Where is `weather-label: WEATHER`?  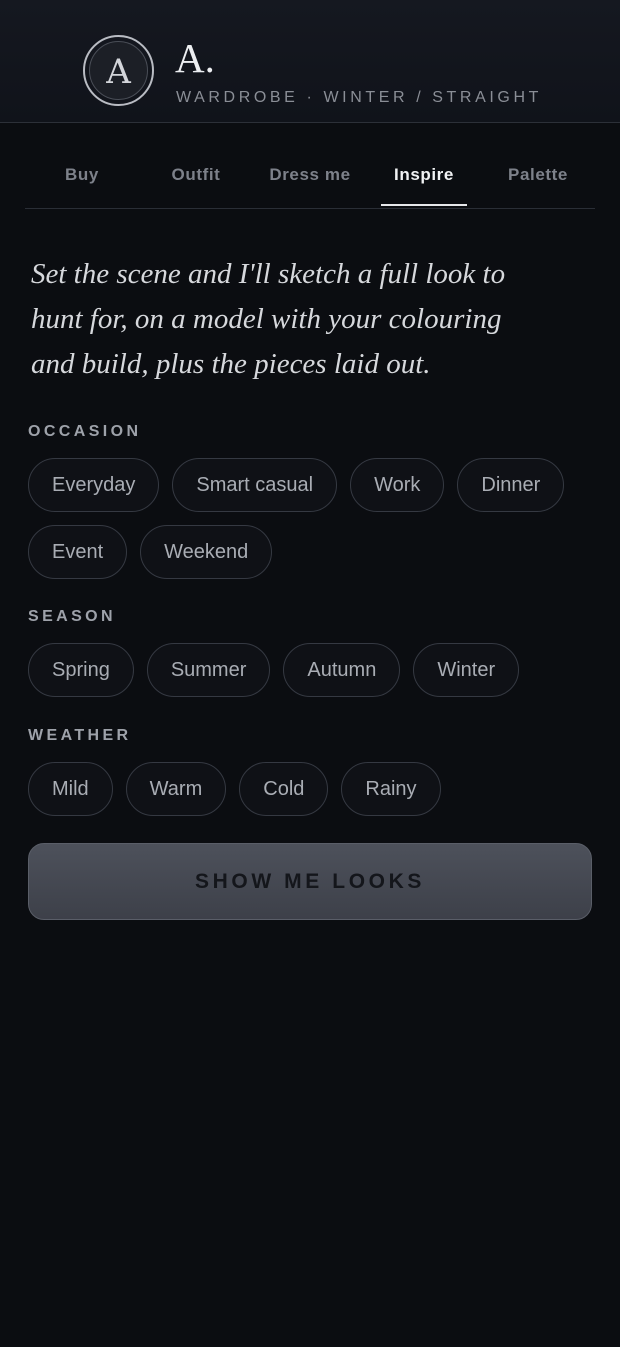
weather-label: WEATHER is located at coordinates (80, 735).